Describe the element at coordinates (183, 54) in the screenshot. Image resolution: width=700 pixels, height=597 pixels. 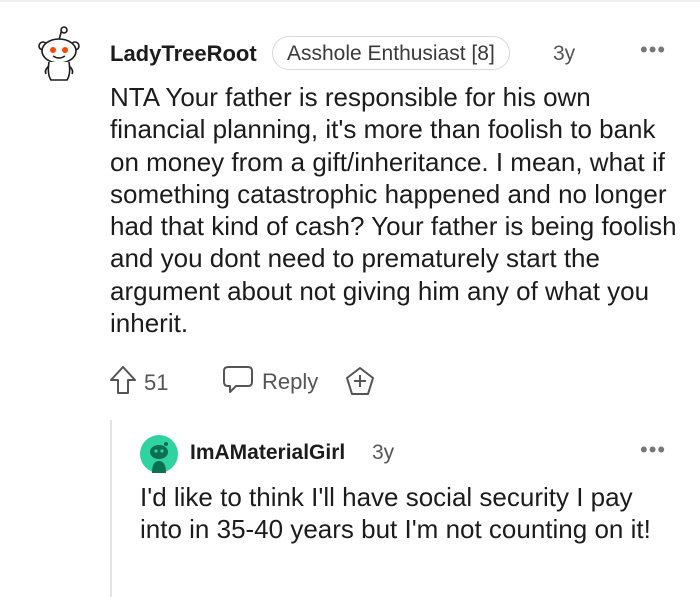
I see `comment-author: LadyTreeRoot` at that location.